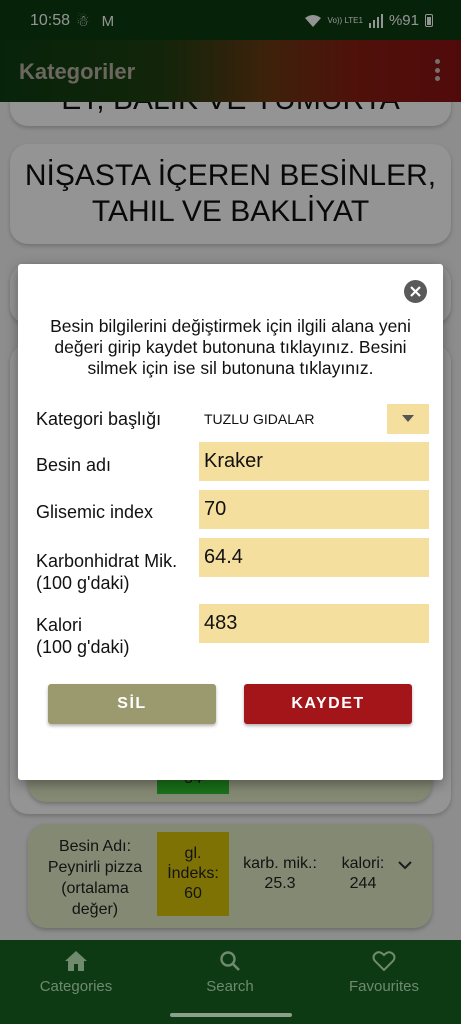 The width and height of the screenshot is (461, 1024). I want to click on carb-field, so click(314, 557).